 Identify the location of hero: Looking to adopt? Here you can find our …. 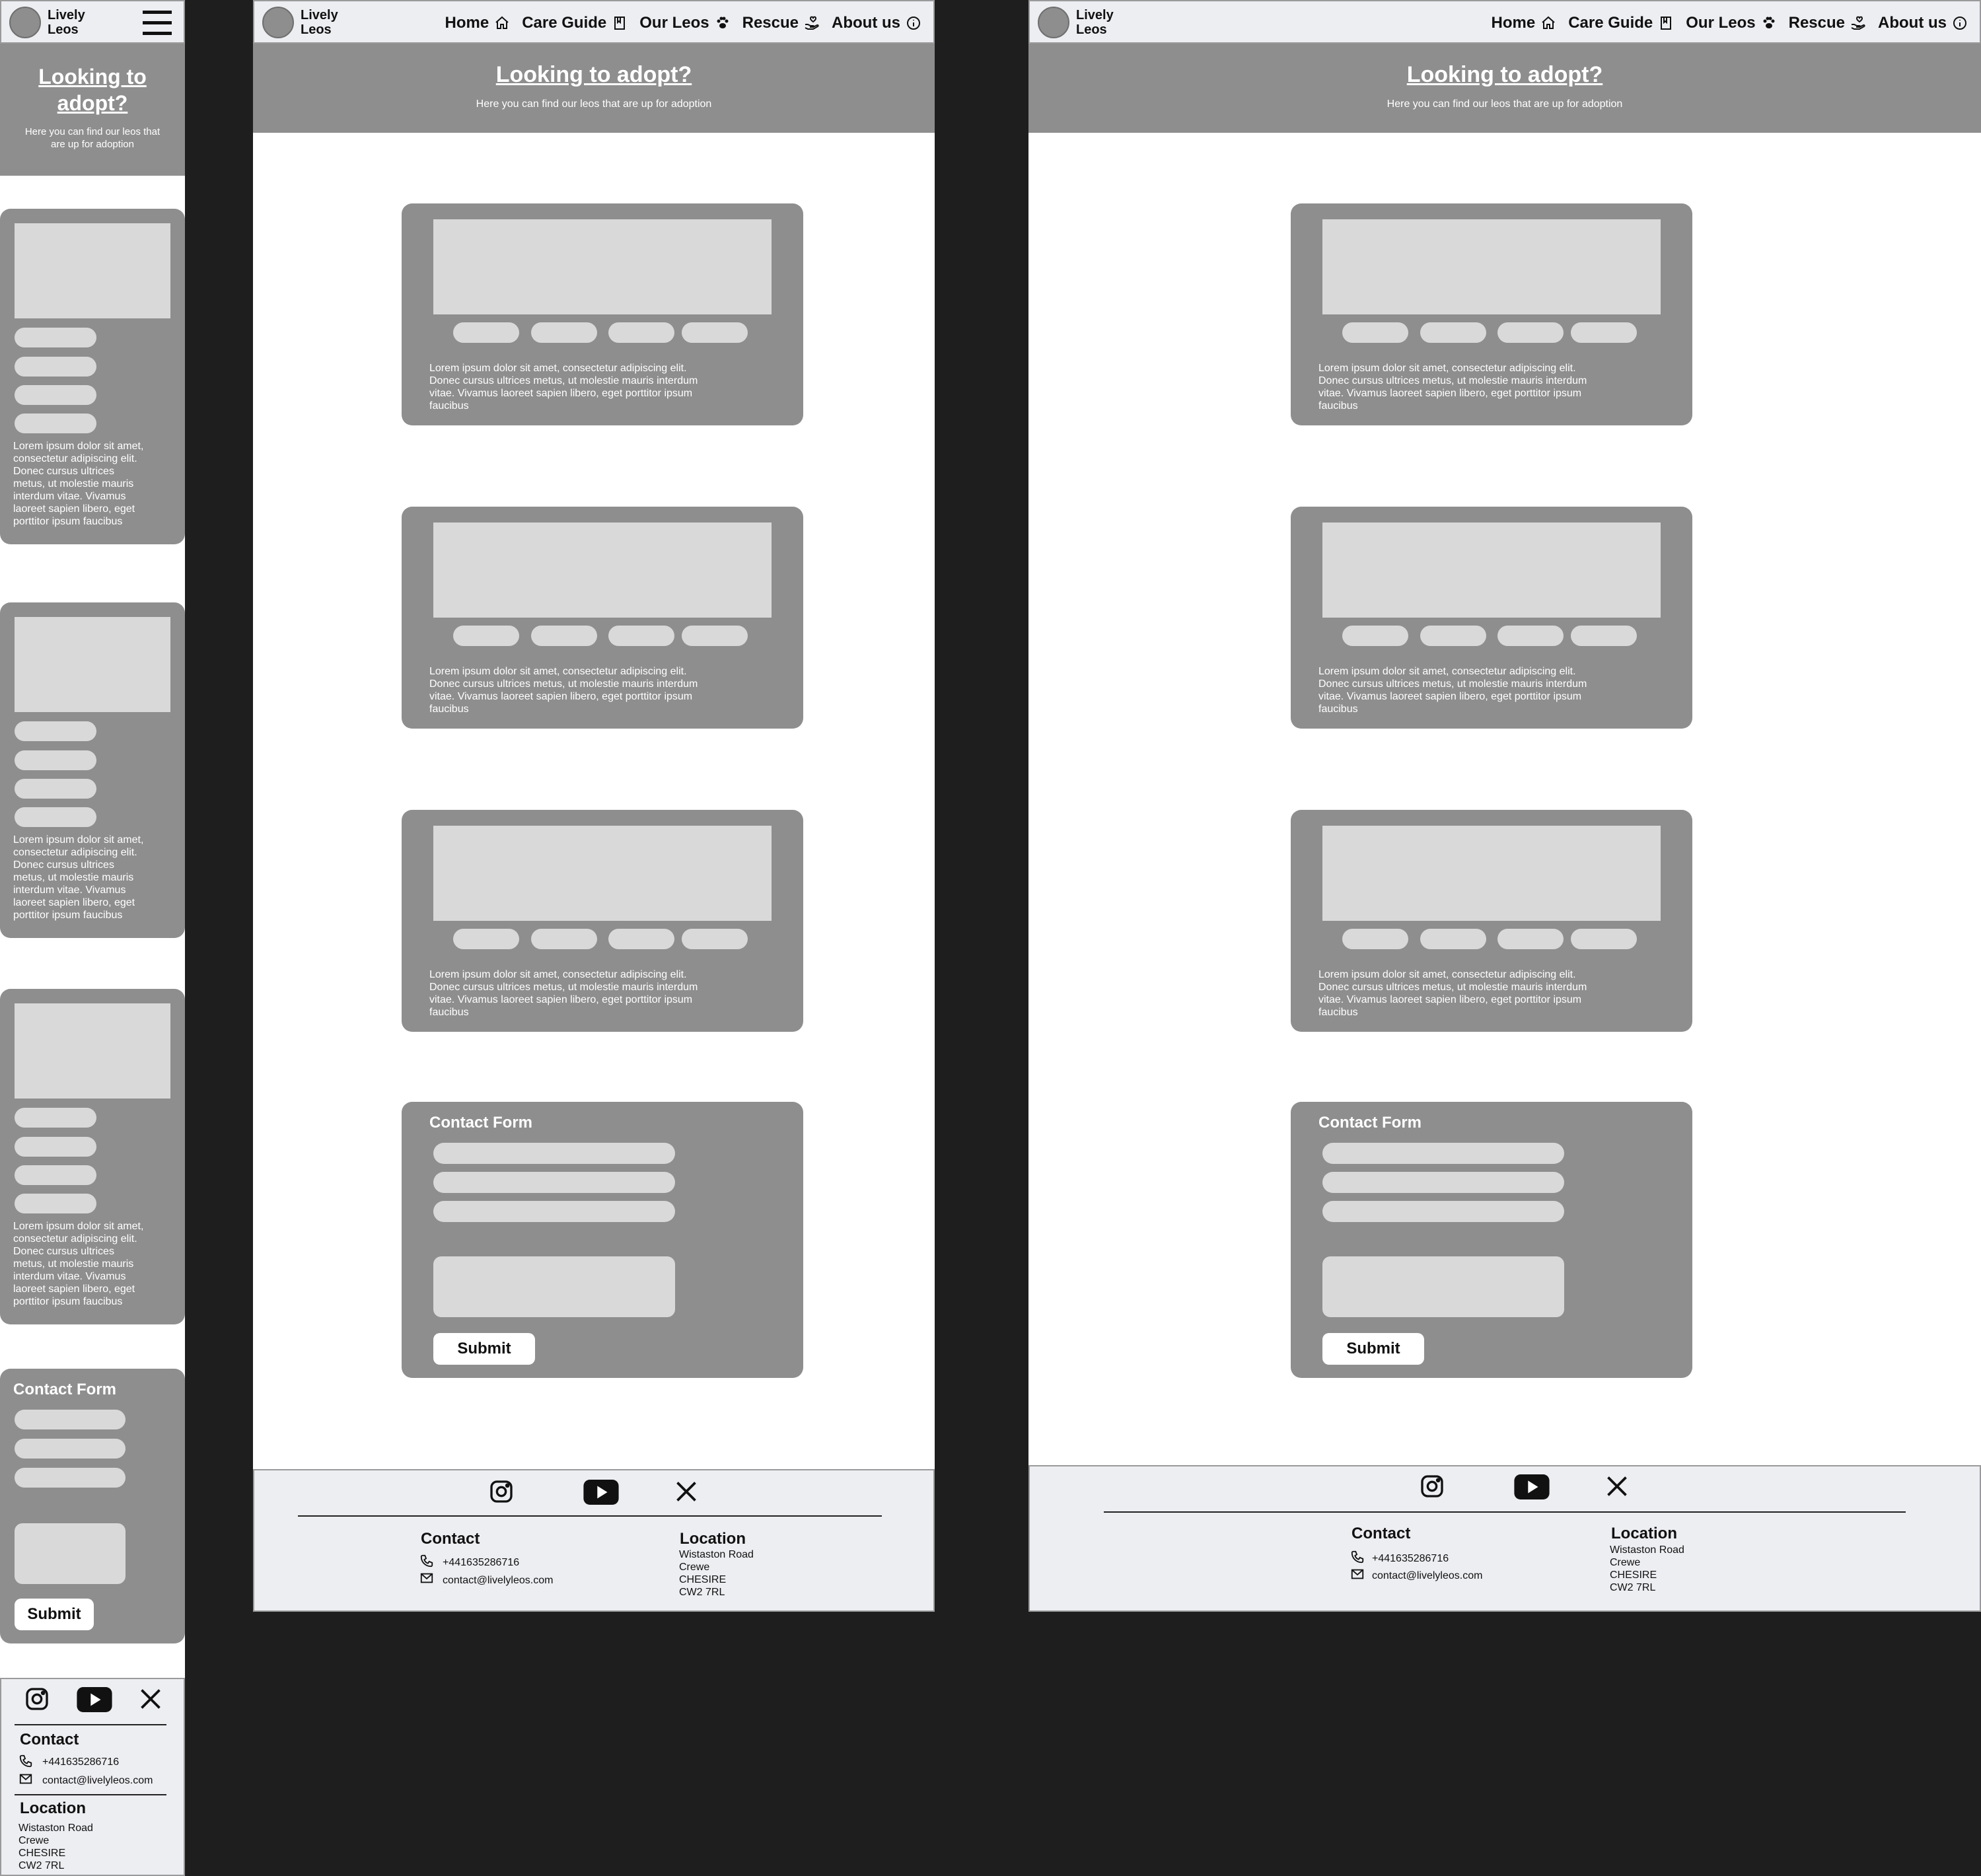
(1504, 88).